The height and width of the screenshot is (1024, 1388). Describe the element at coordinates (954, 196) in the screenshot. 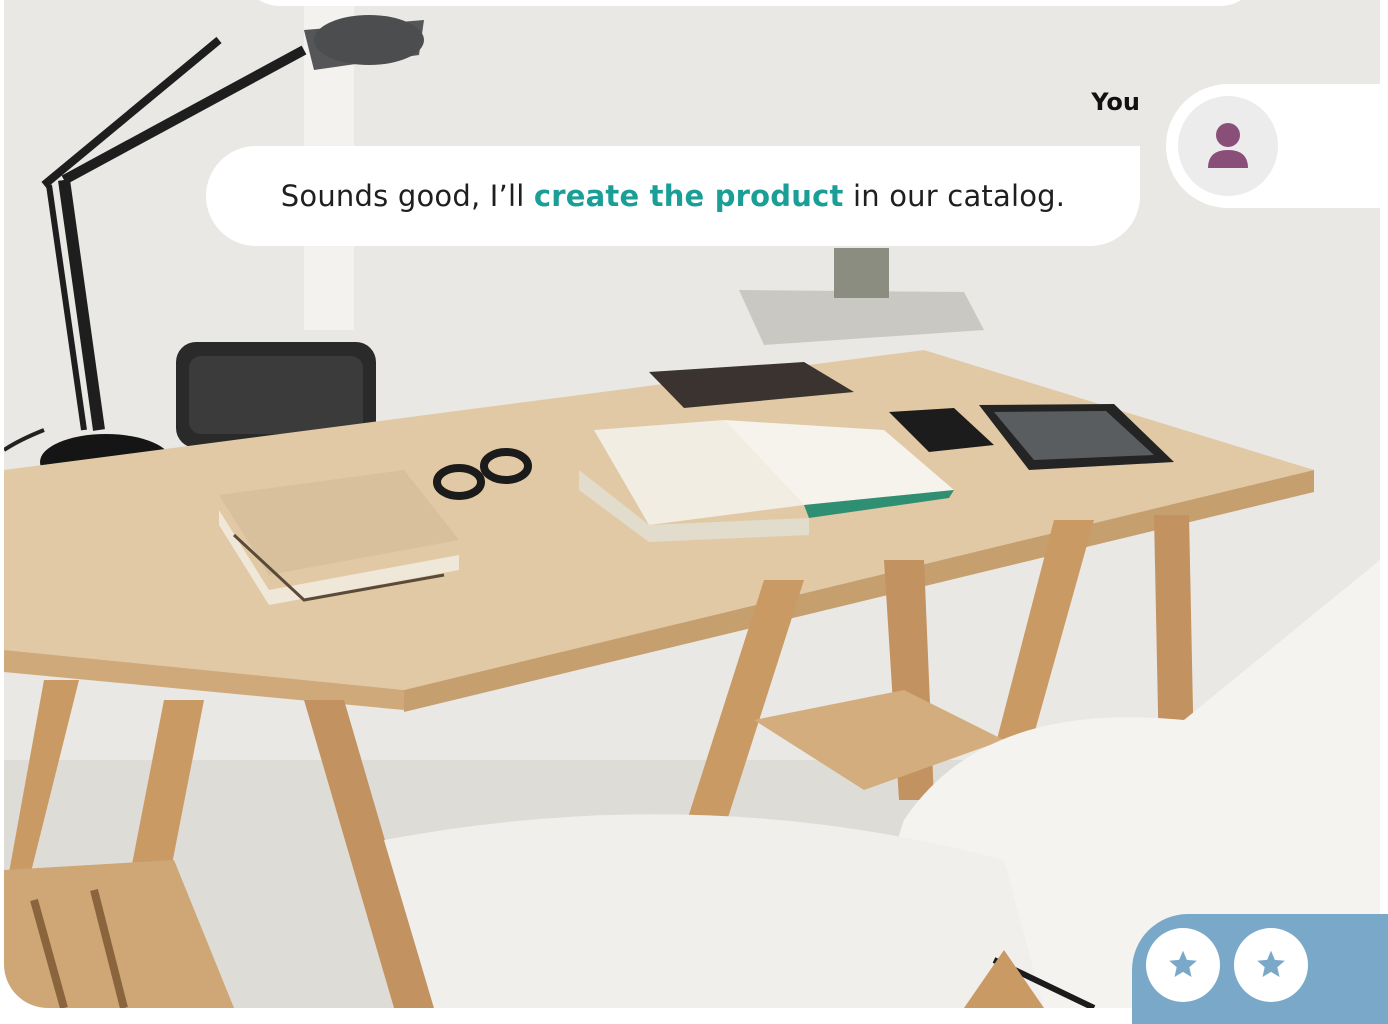

I see `message-suffix: in our catalog.` at that location.